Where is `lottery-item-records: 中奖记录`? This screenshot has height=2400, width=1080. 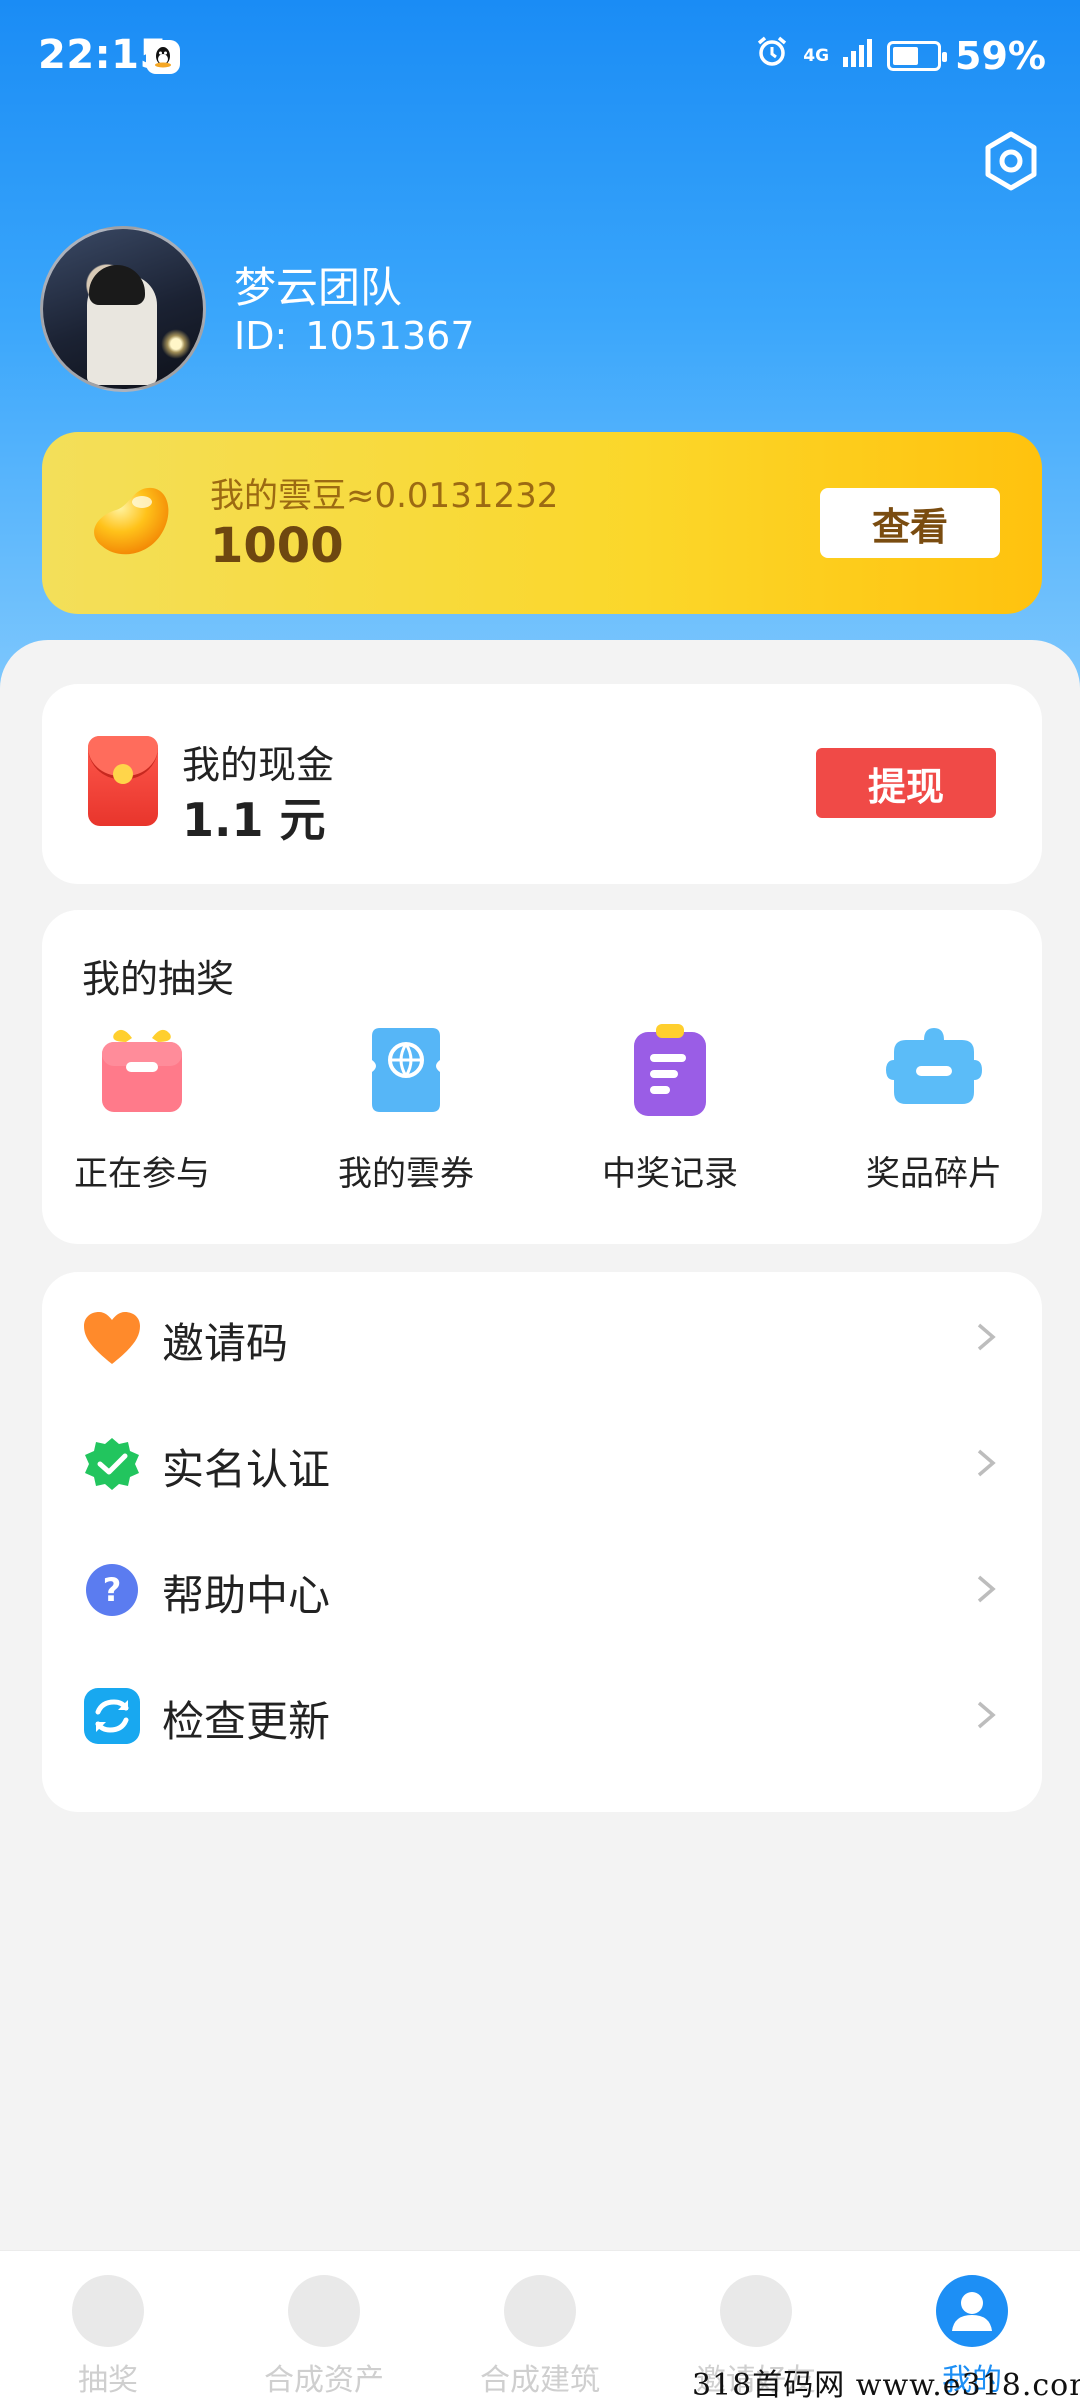
lottery-item-records: 中奖记录 is located at coordinates (670, 1120).